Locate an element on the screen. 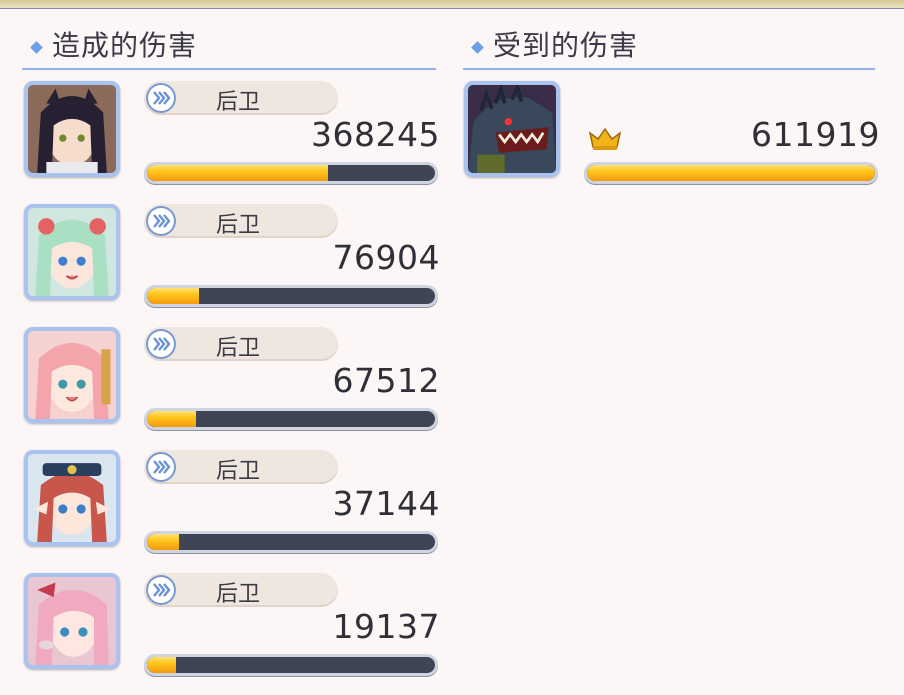 This screenshot has width=904, height=695. damage-value: 368245 is located at coordinates (375, 134).